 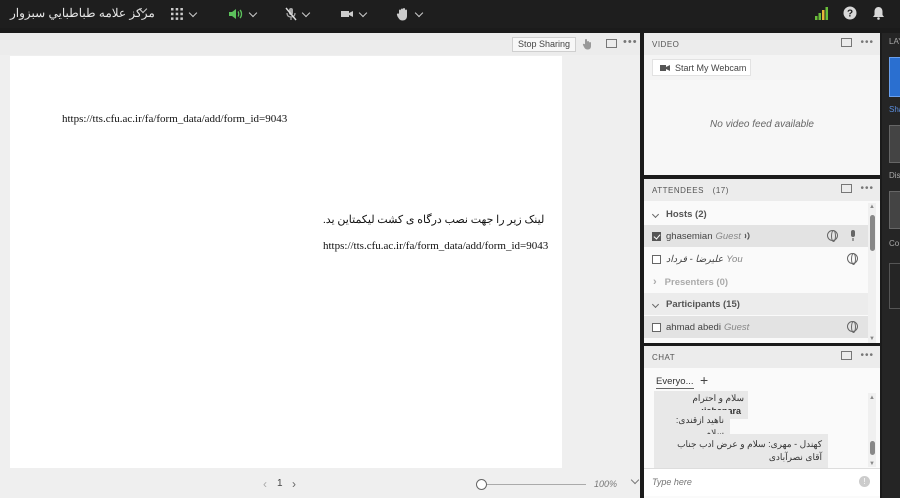 I want to click on pod-title: VIDEO, so click(x=666, y=44).